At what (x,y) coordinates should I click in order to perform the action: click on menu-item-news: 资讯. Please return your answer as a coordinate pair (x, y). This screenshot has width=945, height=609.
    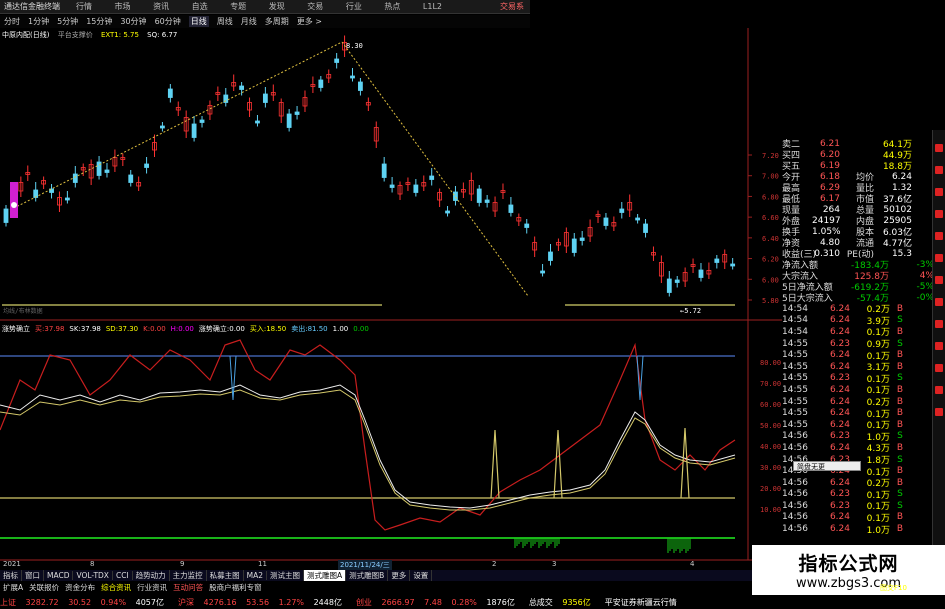
    Looking at the image, I should click on (161, 6).